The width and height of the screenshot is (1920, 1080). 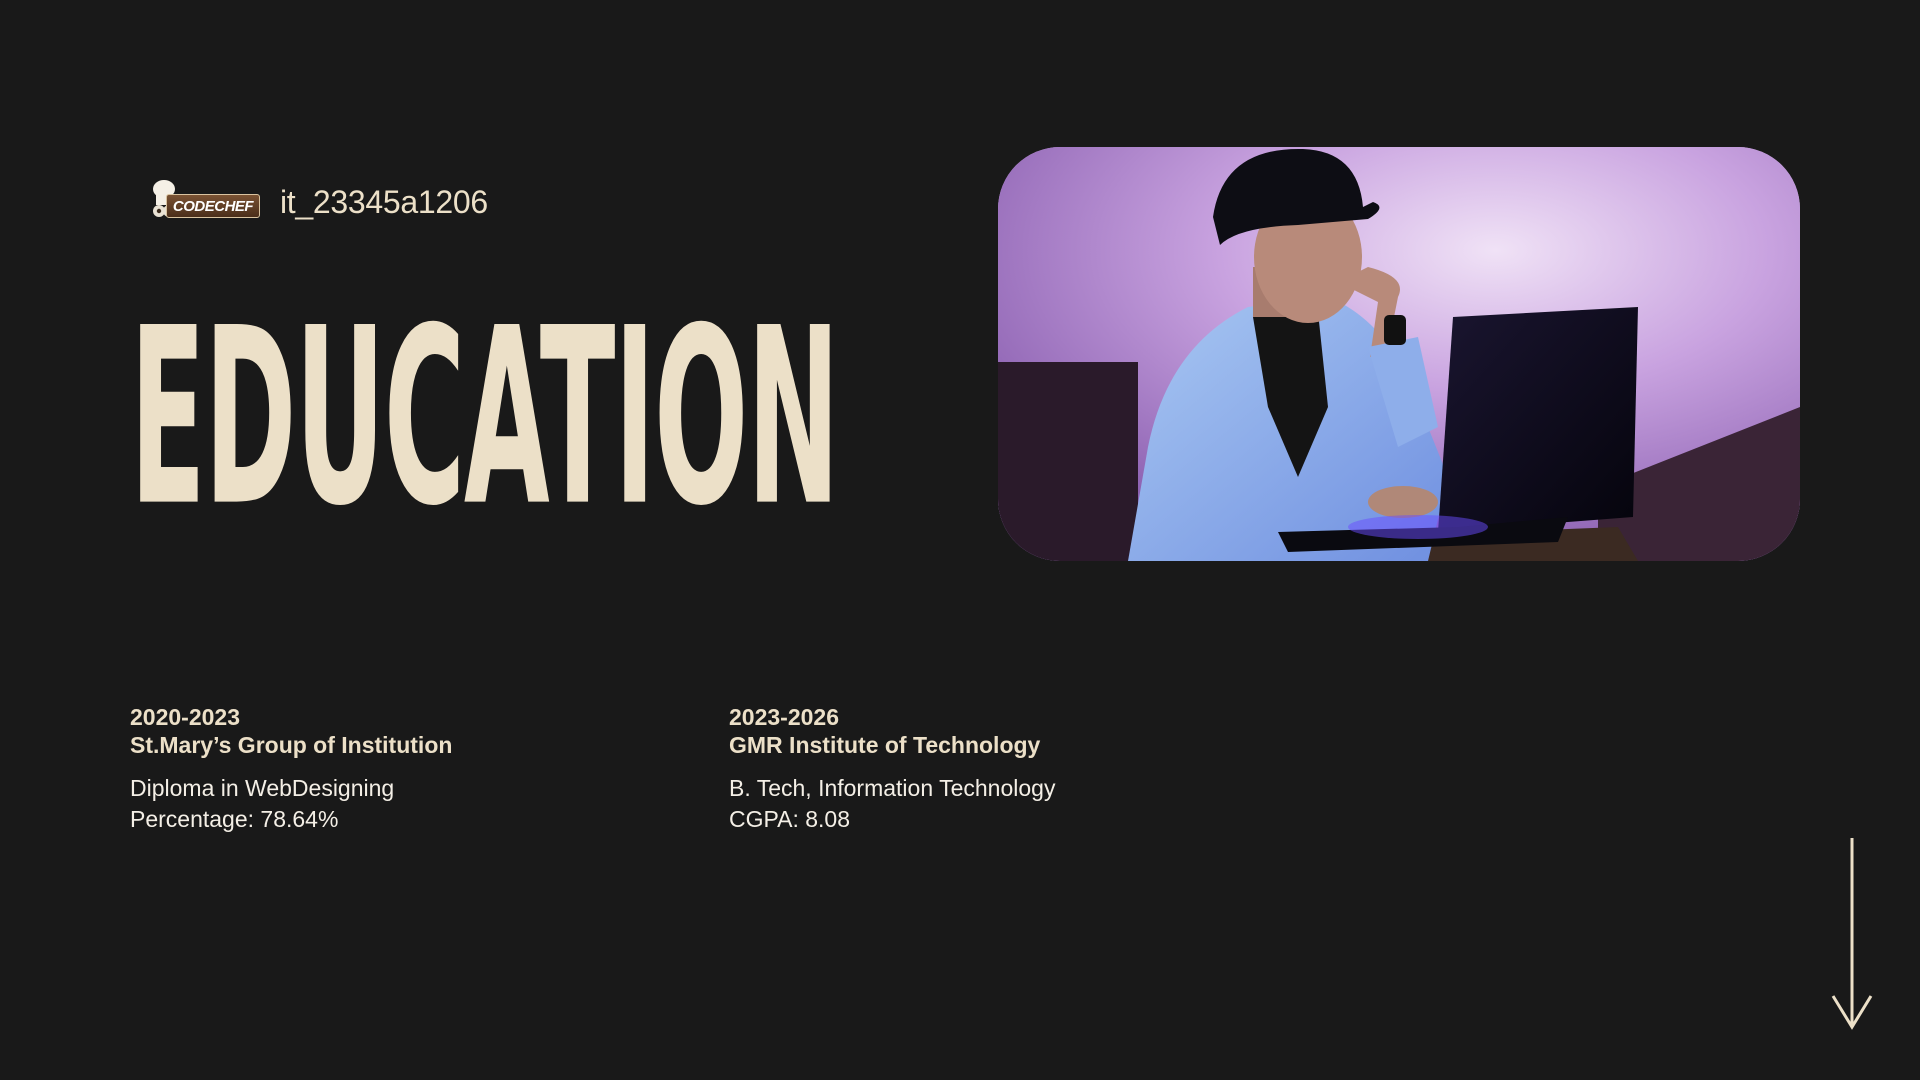 I want to click on codechef-wordmark-text: CODECHEF, so click(x=213, y=206).